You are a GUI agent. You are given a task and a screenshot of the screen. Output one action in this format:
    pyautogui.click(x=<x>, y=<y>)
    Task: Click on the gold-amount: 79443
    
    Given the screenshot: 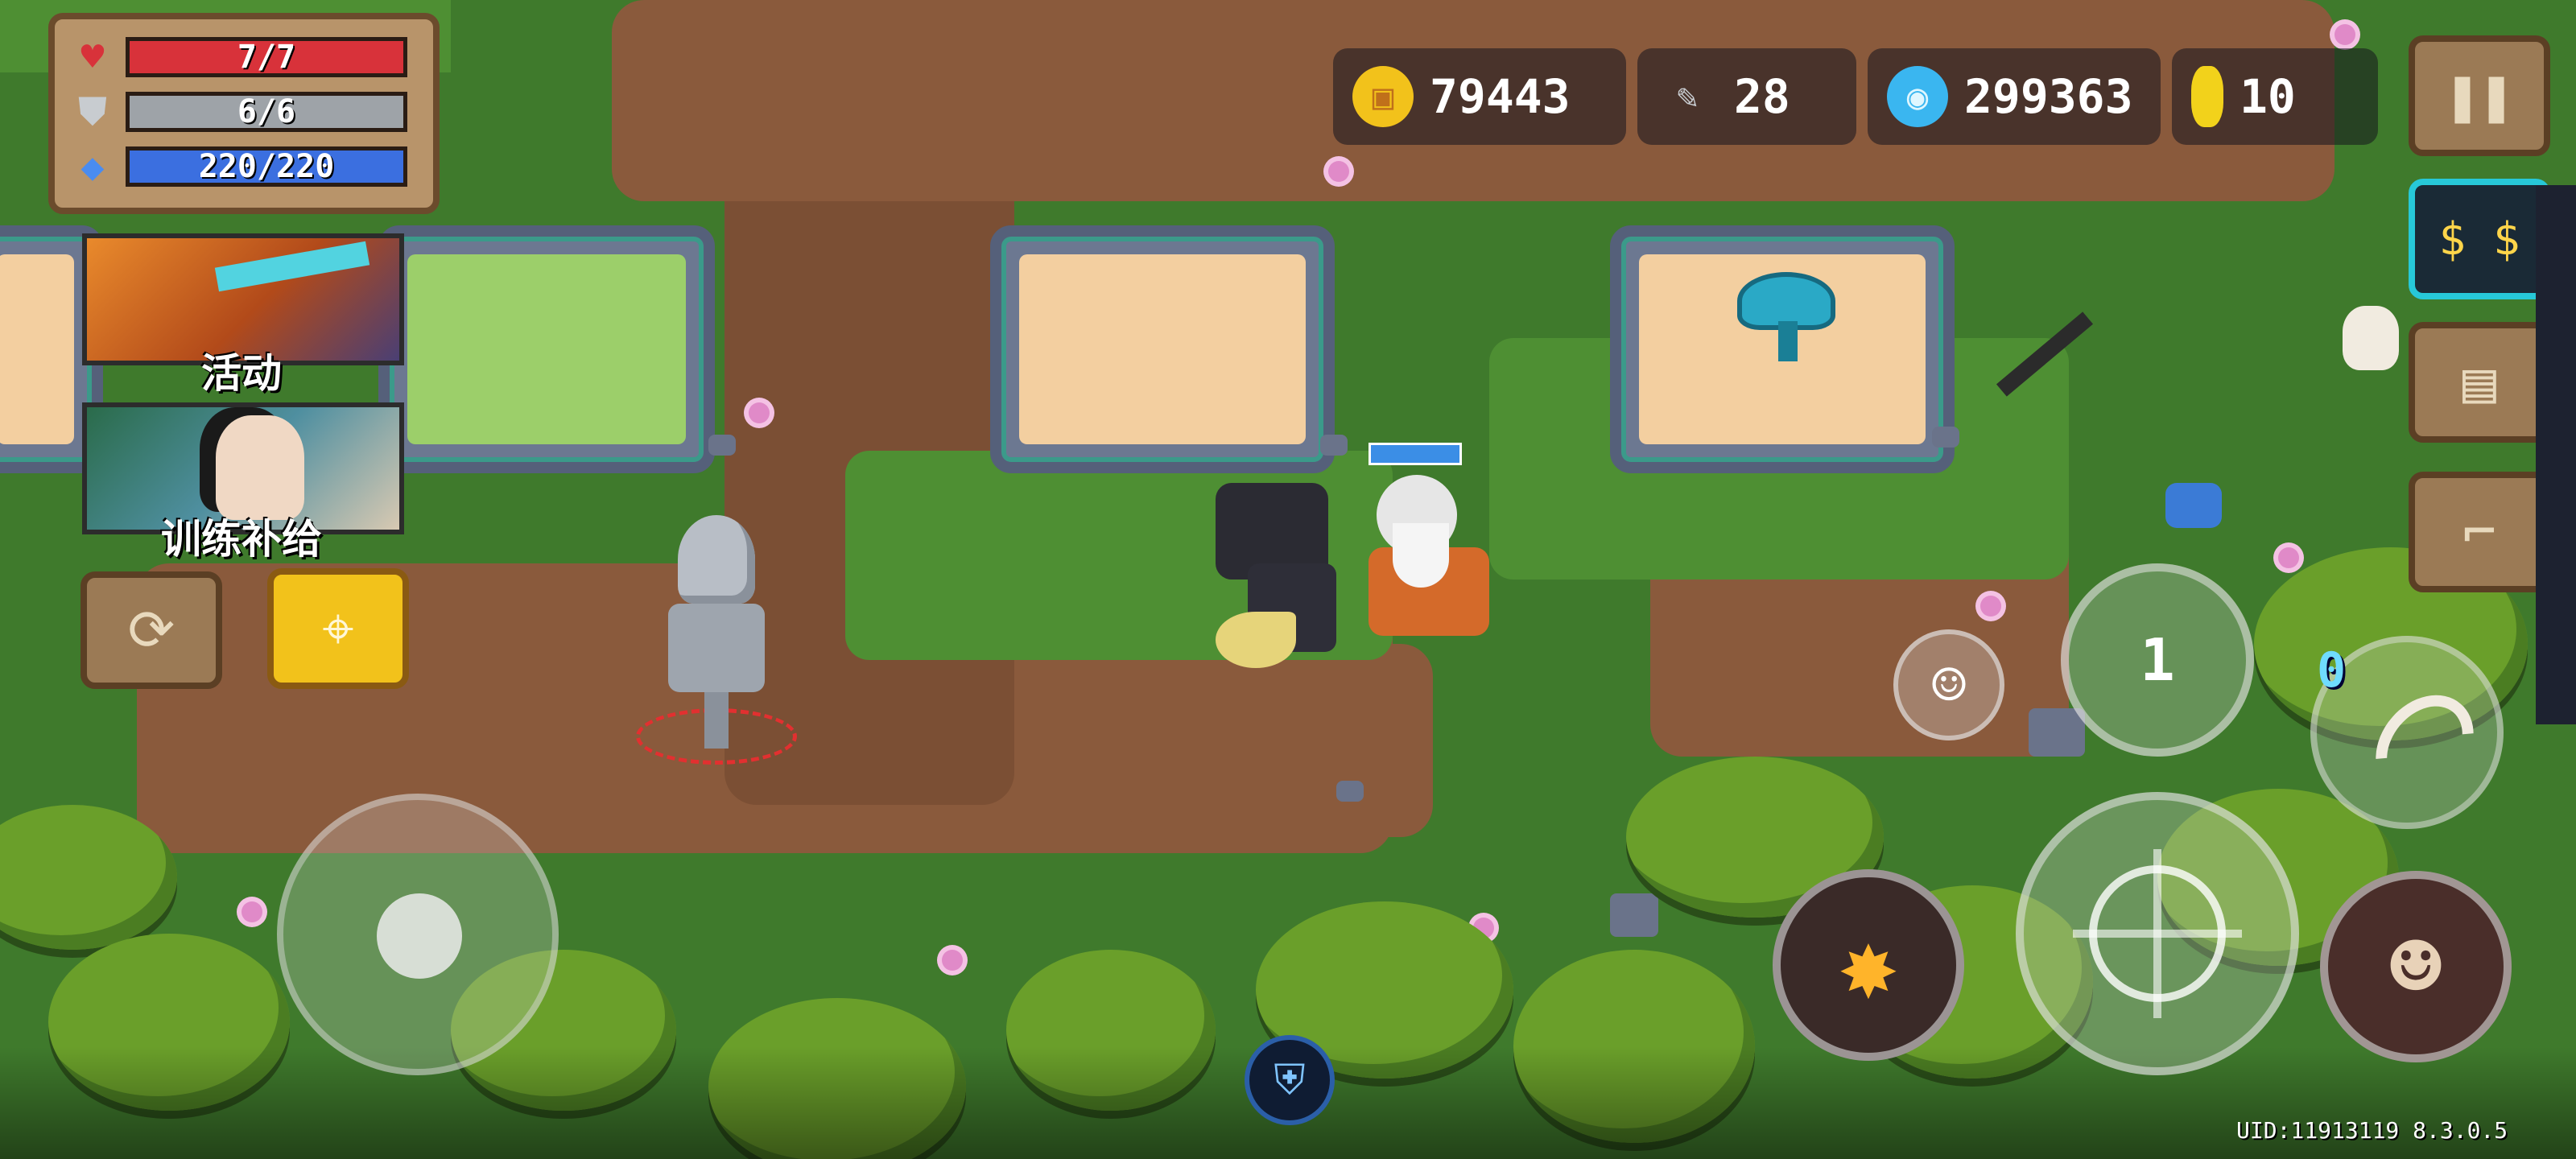 What is the action you would take?
    pyautogui.click(x=1500, y=96)
    